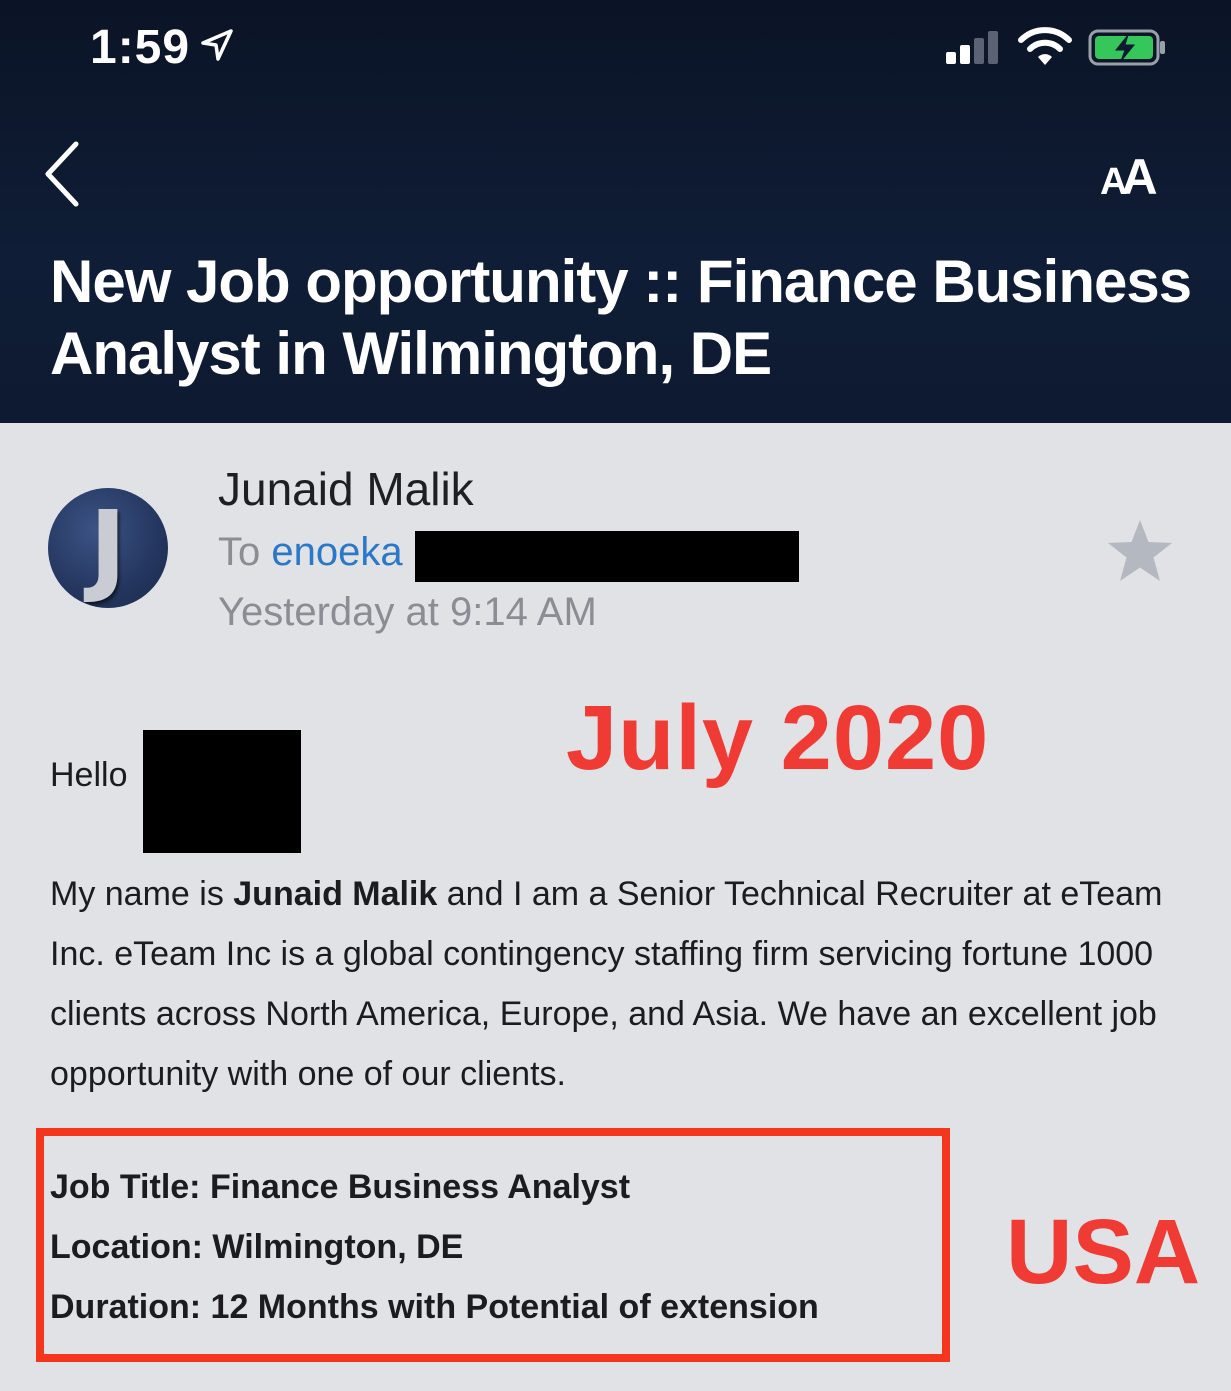 The image size is (1231, 1391). I want to click on text-size-button: AA, so click(1135, 176).